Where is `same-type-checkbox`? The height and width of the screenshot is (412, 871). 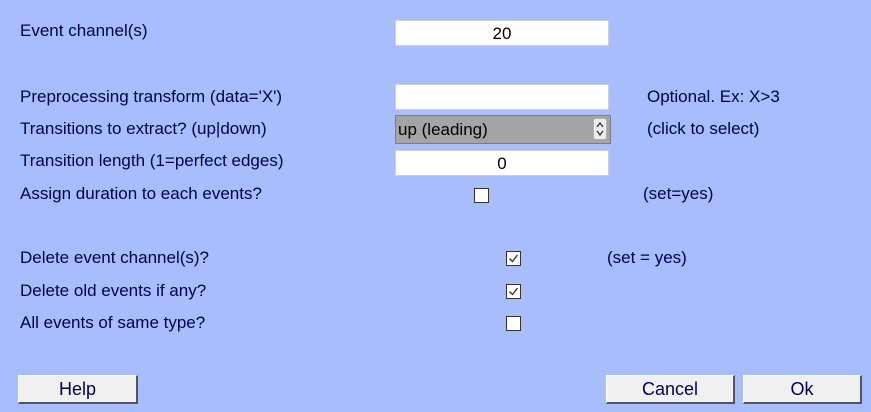
same-type-checkbox is located at coordinates (513, 323).